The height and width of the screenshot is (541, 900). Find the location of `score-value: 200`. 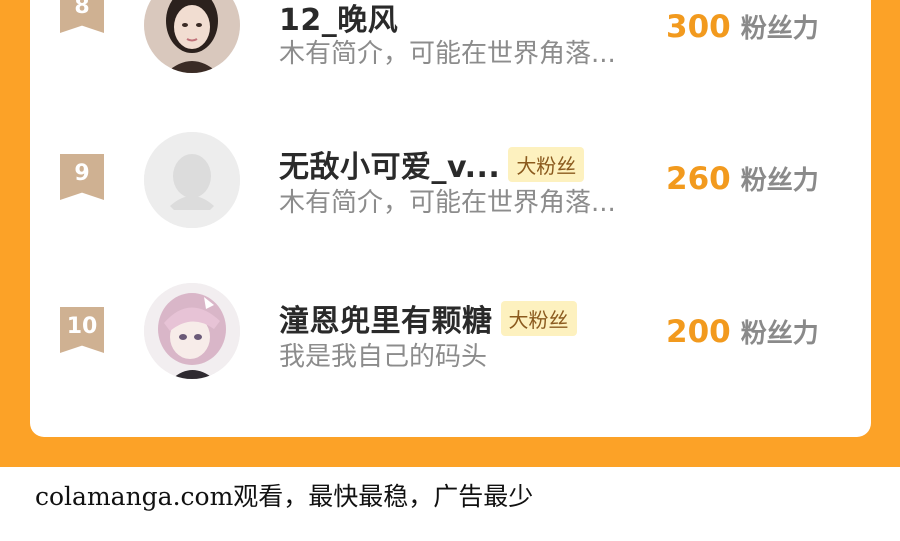

score-value: 200 is located at coordinates (698, 332).